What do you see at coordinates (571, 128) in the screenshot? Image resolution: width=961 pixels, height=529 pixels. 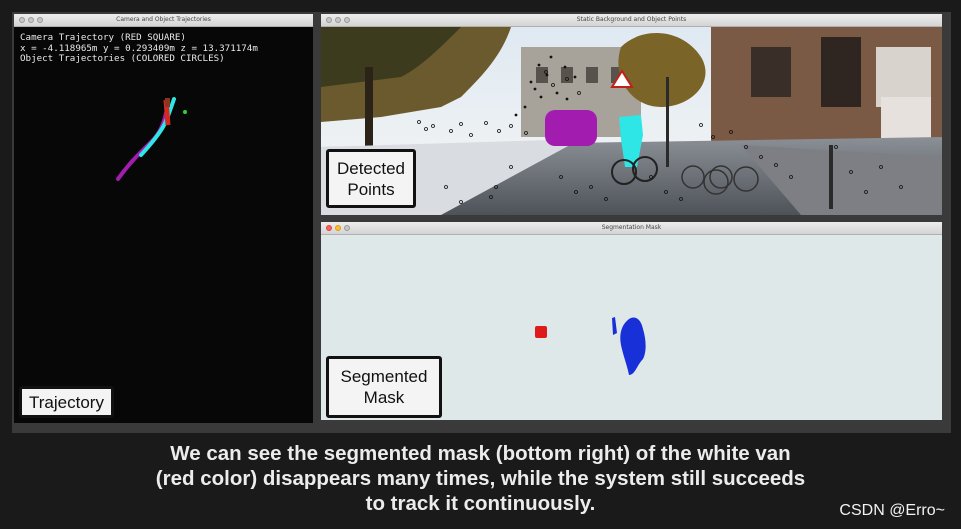 I see `detected-car-magenta` at bounding box center [571, 128].